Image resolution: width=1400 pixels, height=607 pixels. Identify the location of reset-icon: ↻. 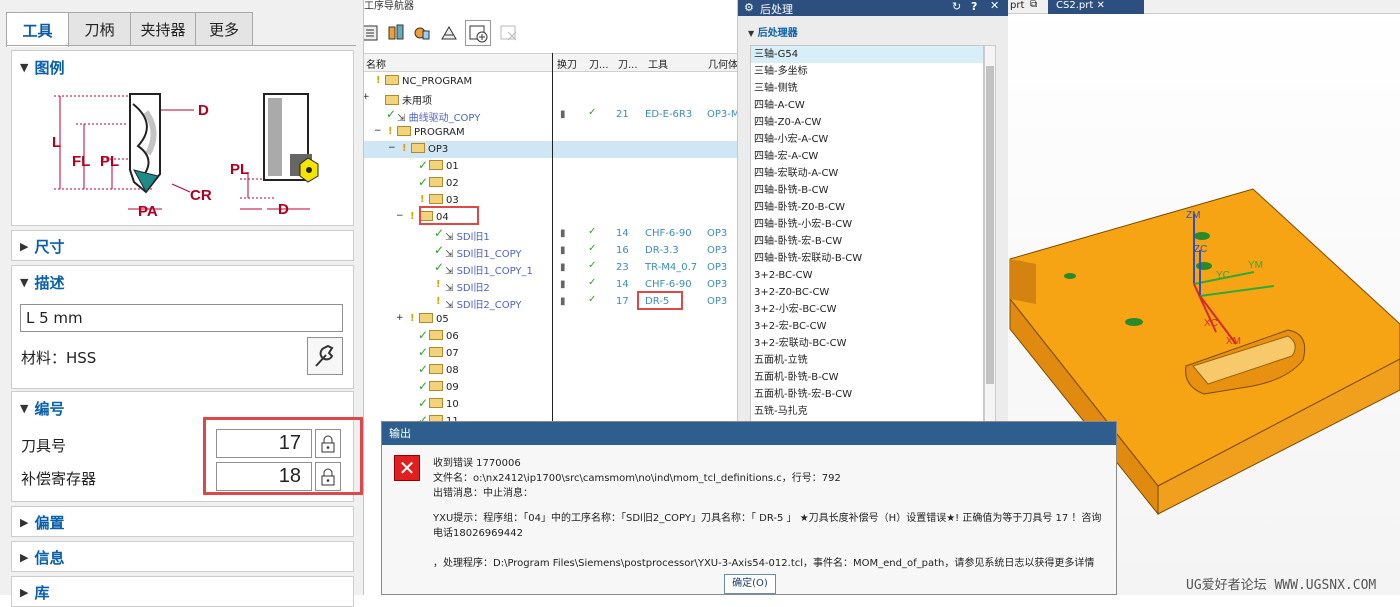
(956, 6).